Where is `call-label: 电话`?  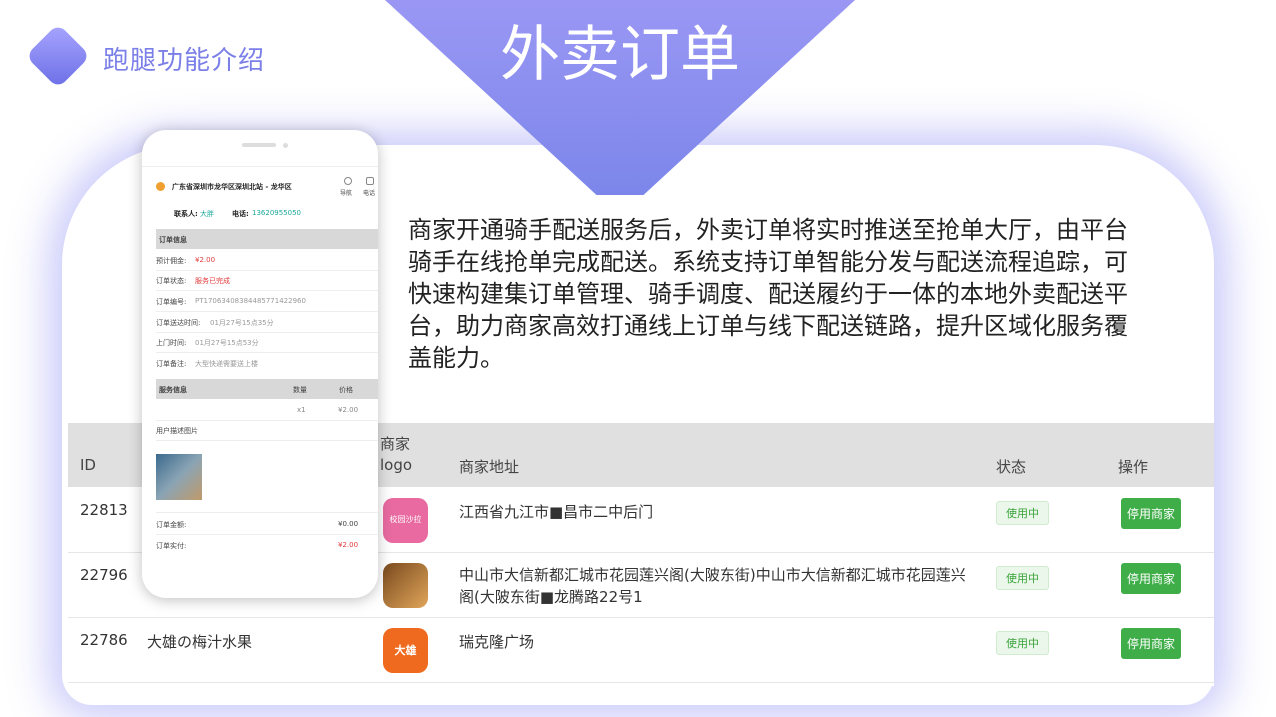 call-label: 电话 is located at coordinates (369, 192).